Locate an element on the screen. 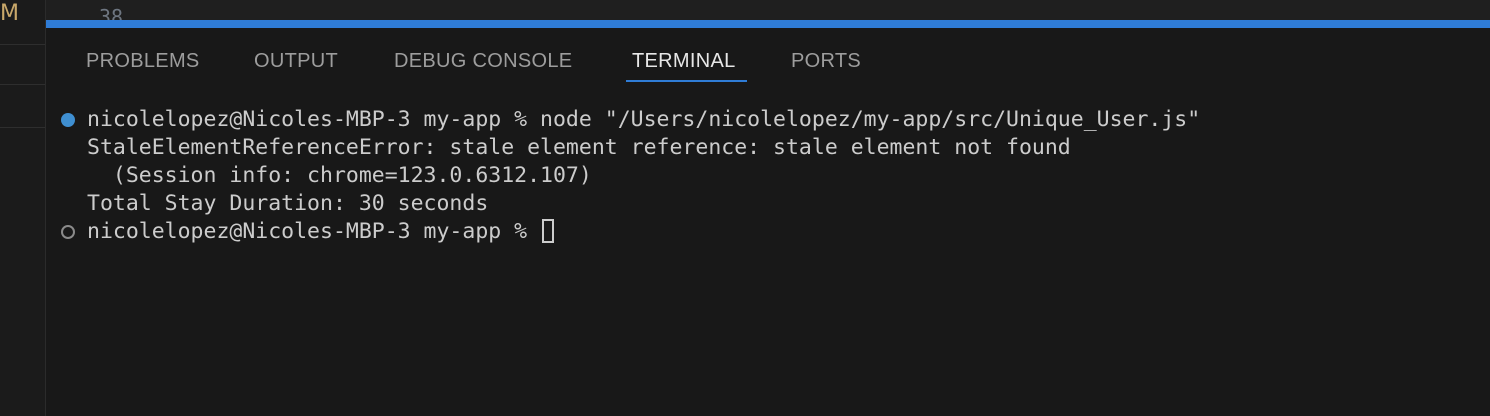 This screenshot has height=416, width=1490. editor-area: 38 is located at coordinates (768, 10).